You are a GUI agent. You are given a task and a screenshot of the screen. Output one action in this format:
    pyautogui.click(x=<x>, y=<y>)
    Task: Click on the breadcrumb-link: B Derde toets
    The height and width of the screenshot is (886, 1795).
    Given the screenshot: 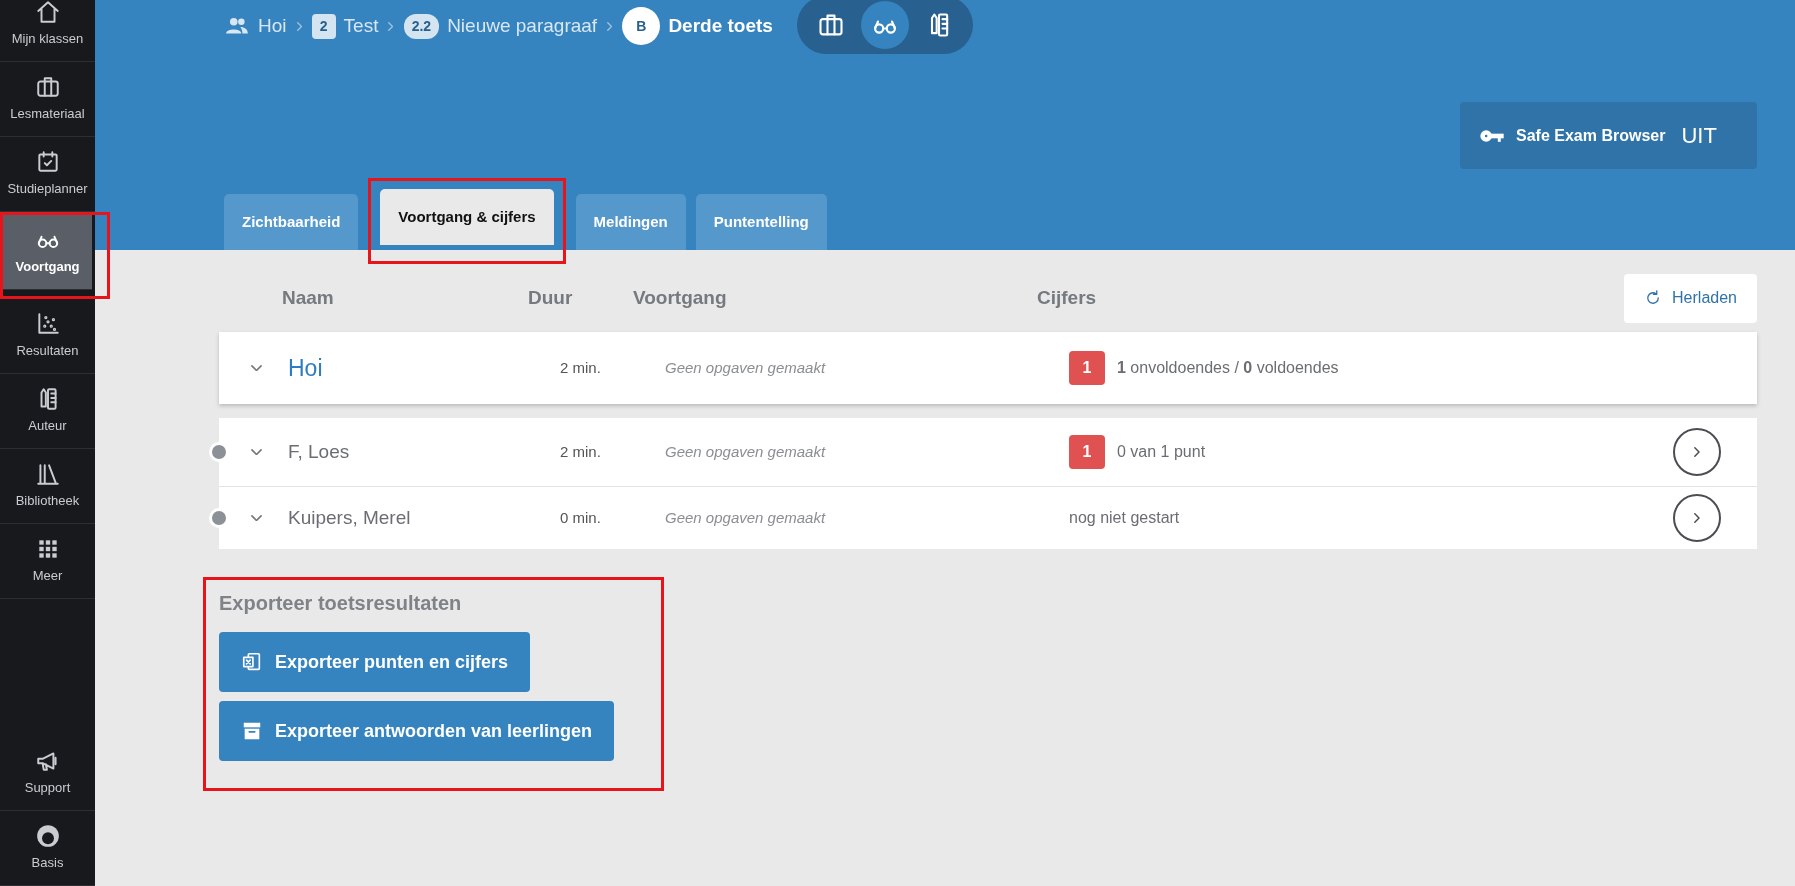 What is the action you would take?
    pyautogui.click(x=697, y=26)
    